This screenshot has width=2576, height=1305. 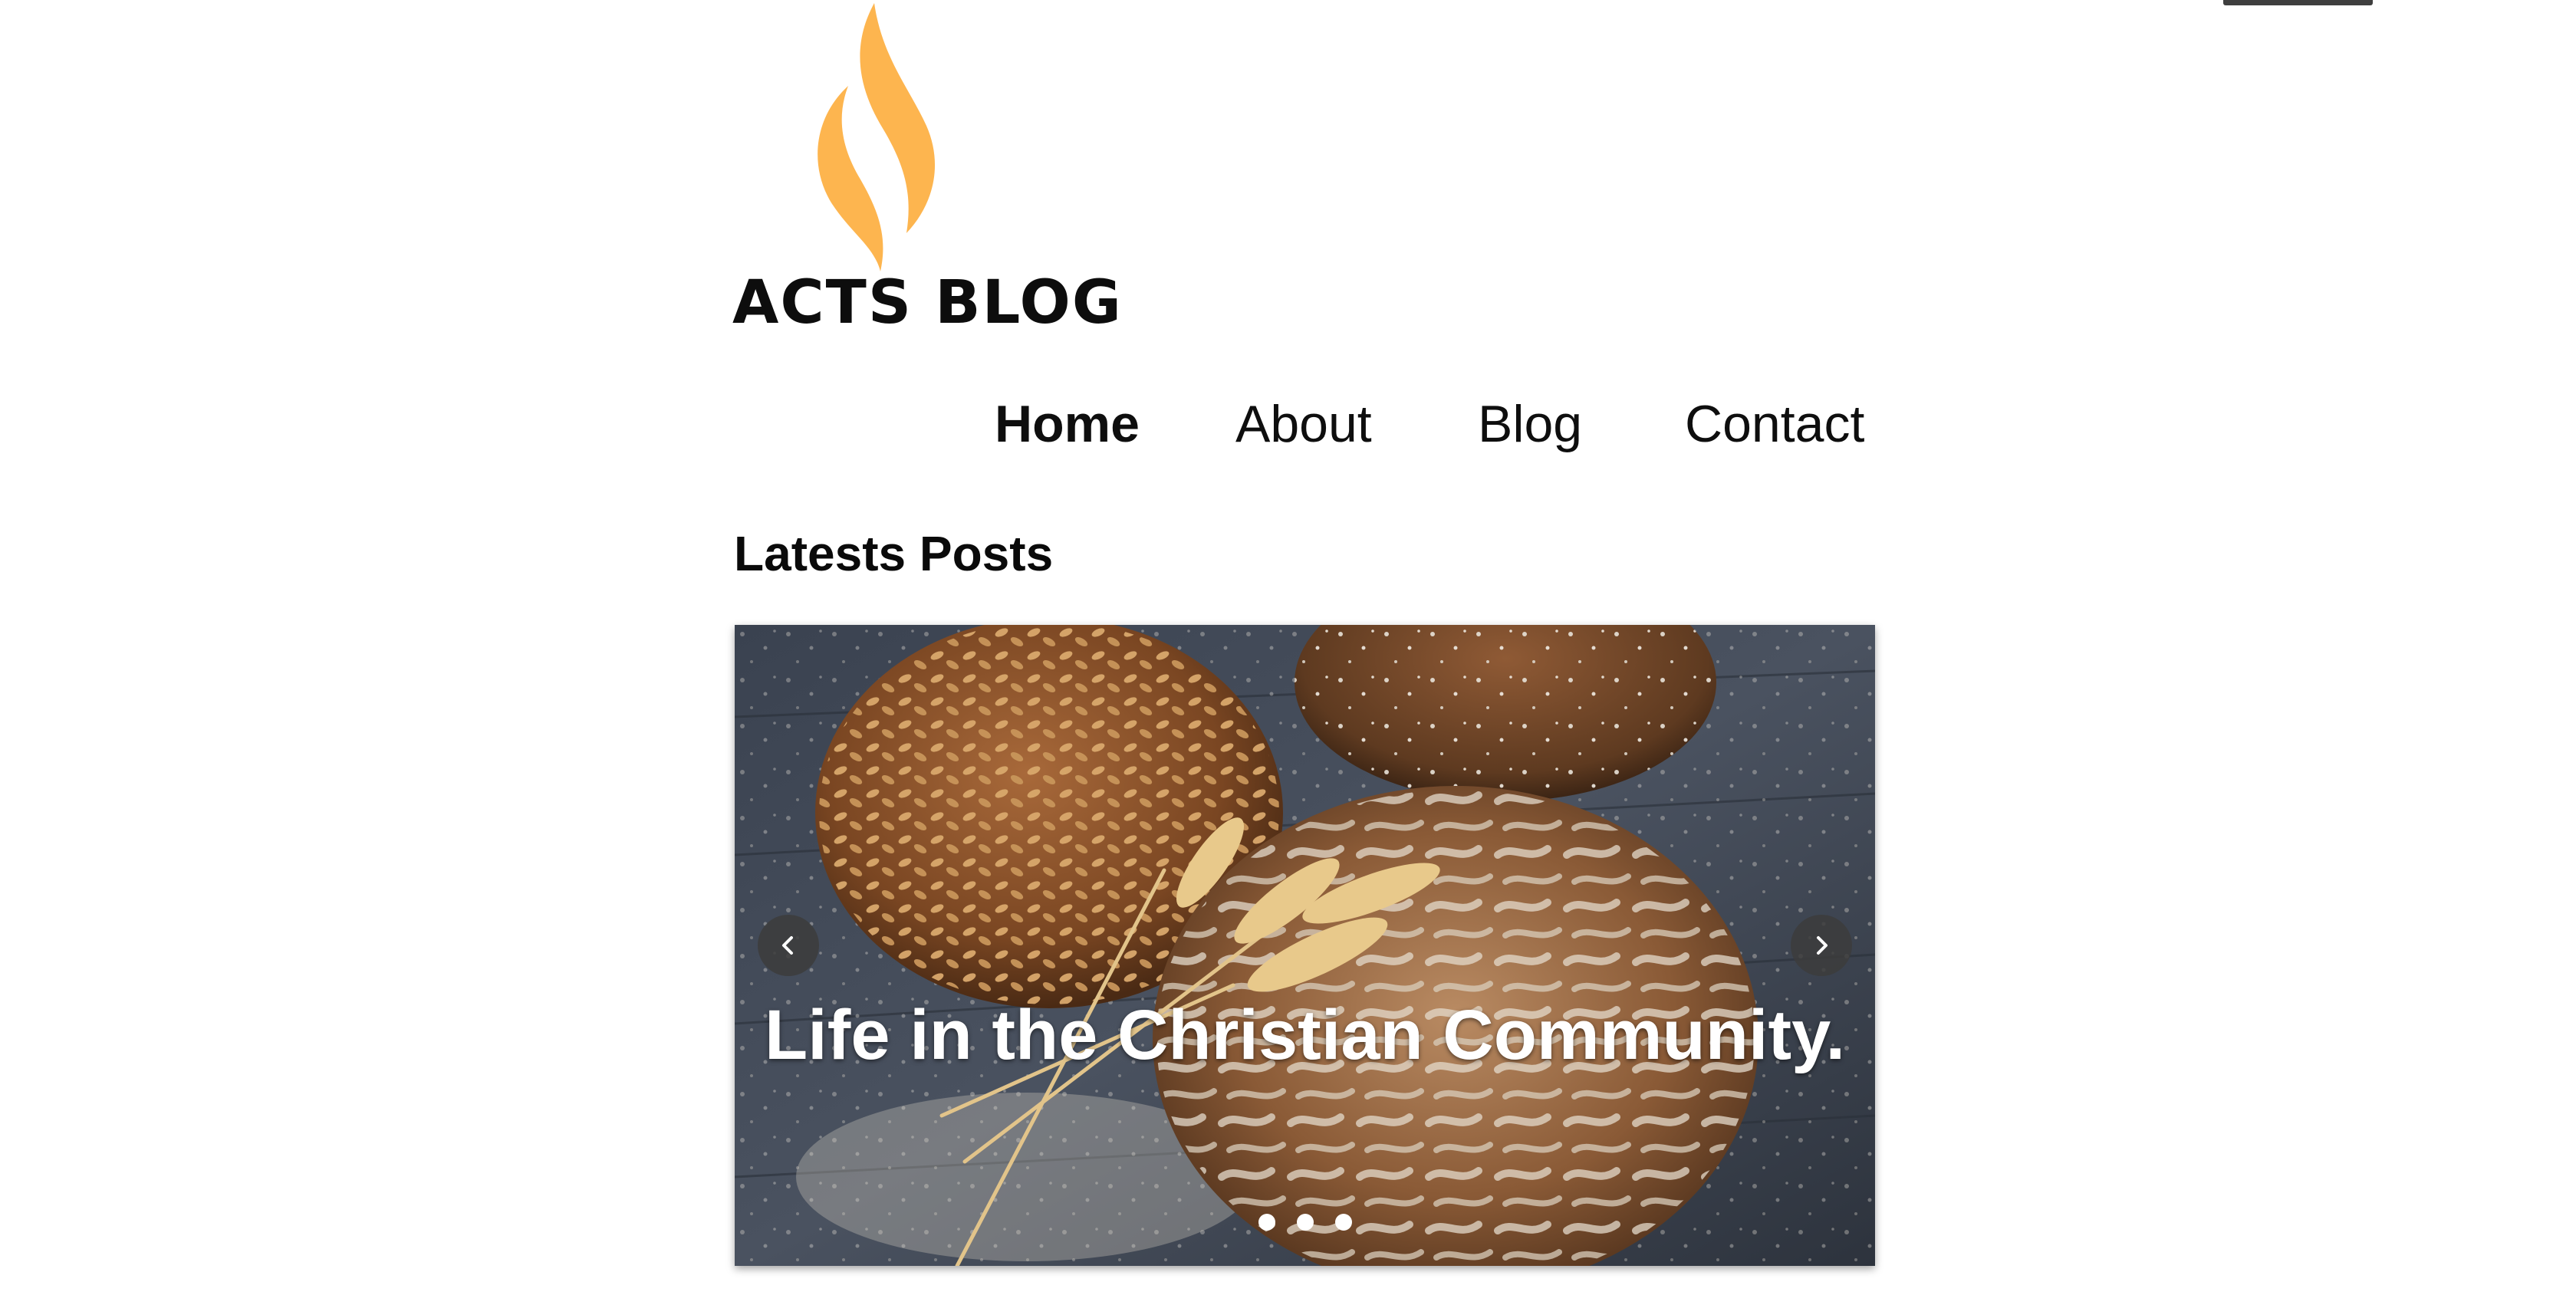 I want to click on flame-icon, so click(x=877, y=137).